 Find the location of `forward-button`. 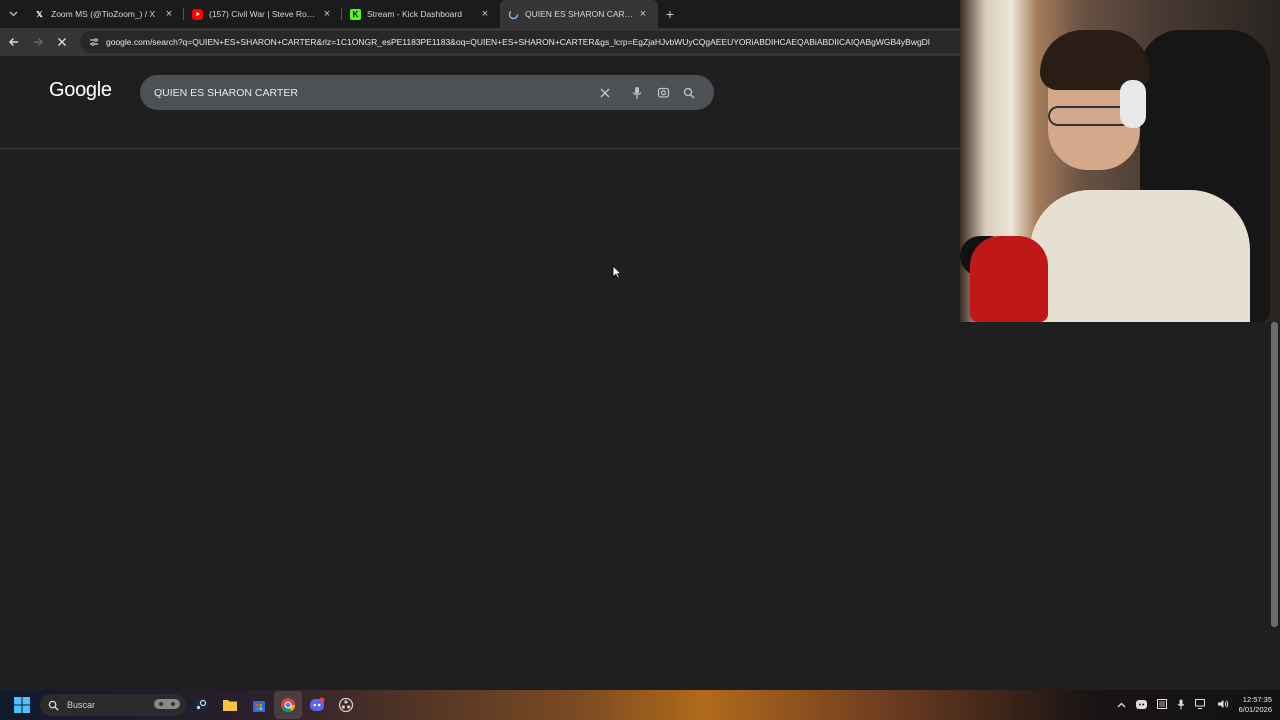

forward-button is located at coordinates (38, 42).